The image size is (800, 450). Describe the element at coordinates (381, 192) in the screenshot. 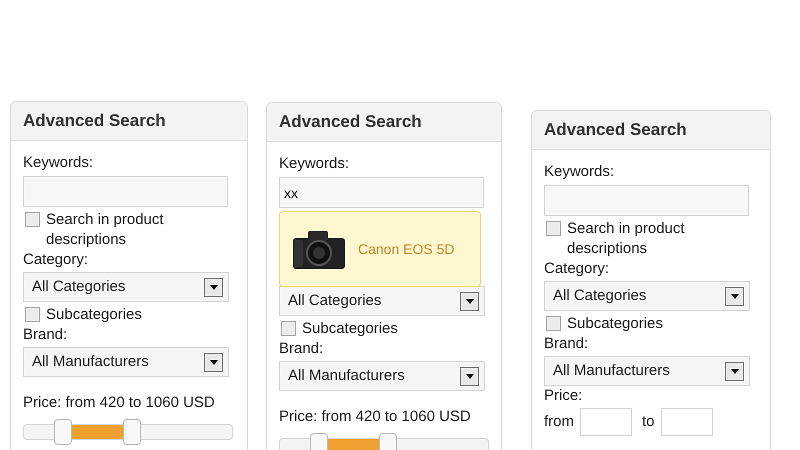

I see `keywords-field: xx` at that location.